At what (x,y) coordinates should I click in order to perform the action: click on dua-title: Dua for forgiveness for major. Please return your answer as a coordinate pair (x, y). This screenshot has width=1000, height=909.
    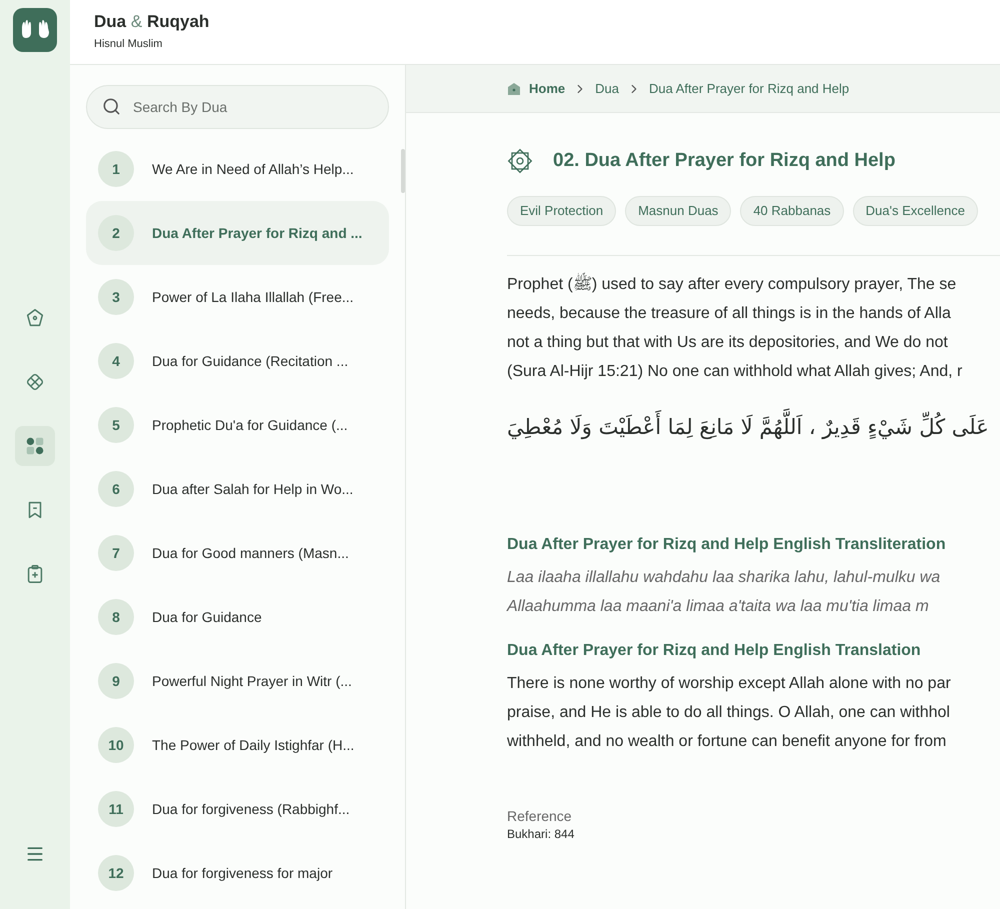
    Looking at the image, I should click on (242, 873).